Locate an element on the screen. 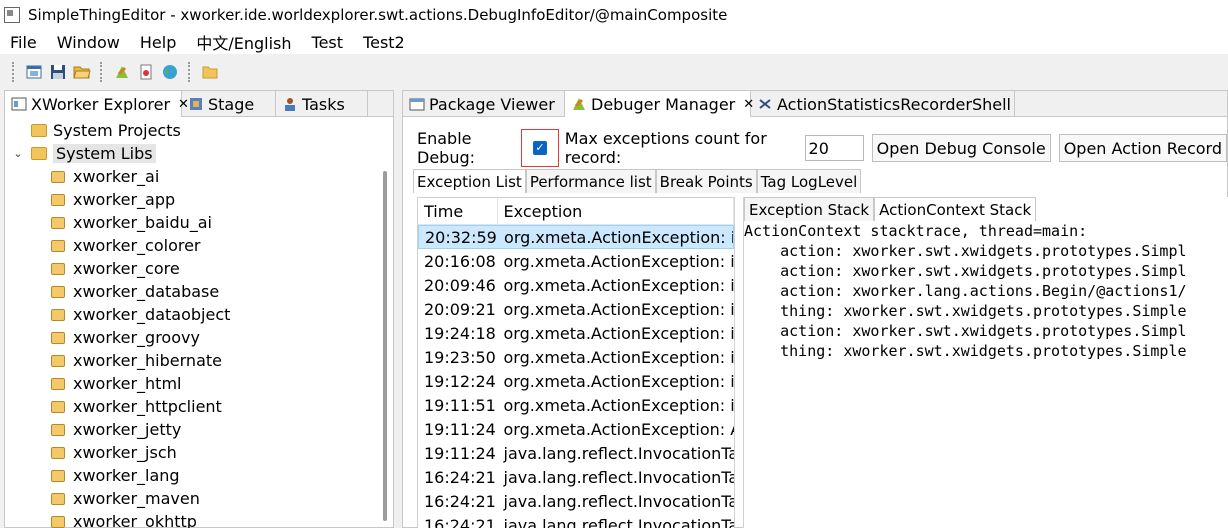  tree-item-lib: xworker_database is located at coordinates (199, 291).